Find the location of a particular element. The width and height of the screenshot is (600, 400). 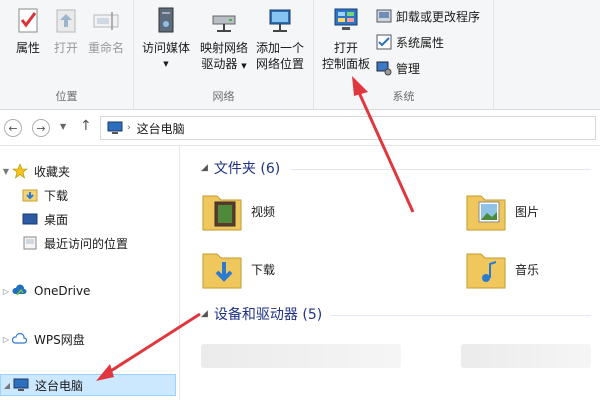

add-location-label-1: 添加一个 is located at coordinates (279, 48).